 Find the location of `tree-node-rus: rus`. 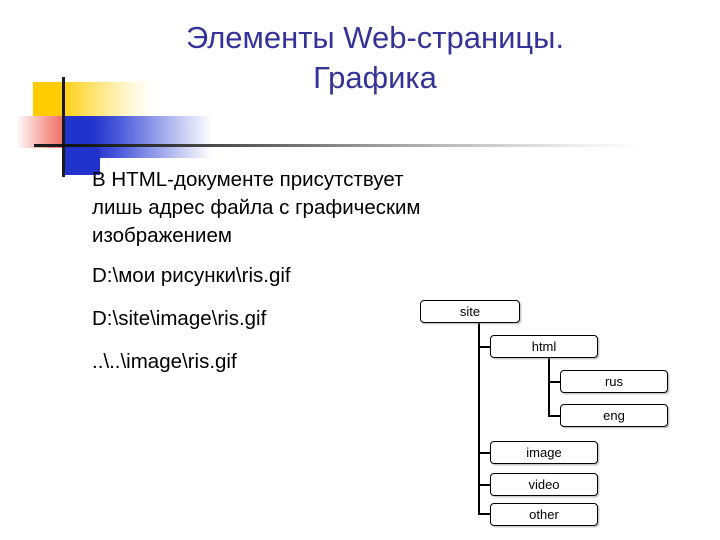

tree-node-rus: rus is located at coordinates (614, 381).